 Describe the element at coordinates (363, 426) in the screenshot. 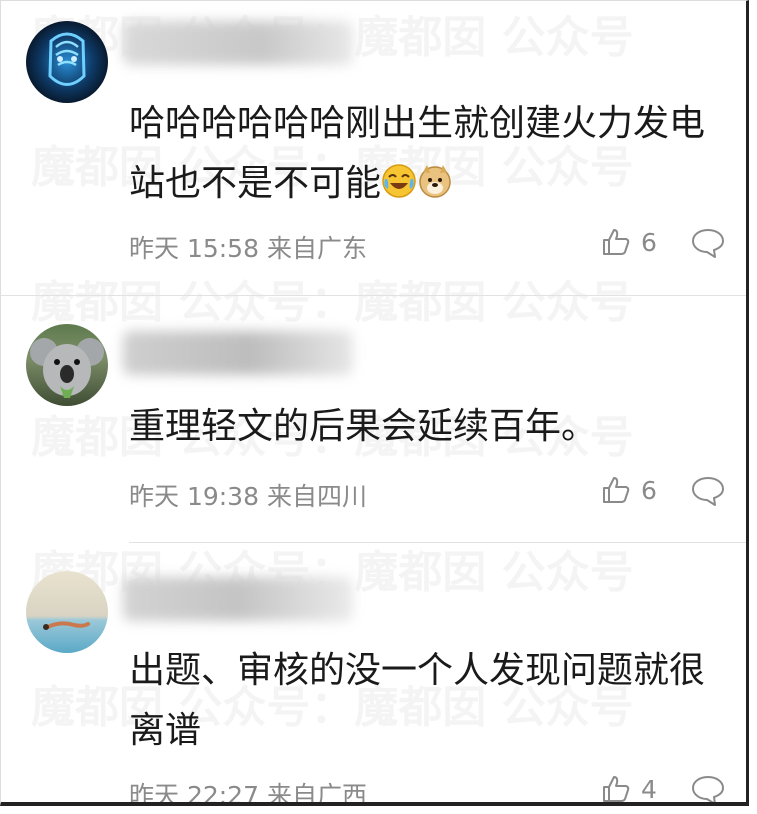

I see `comment-text: 重理轻文的后果会延续百年。` at that location.